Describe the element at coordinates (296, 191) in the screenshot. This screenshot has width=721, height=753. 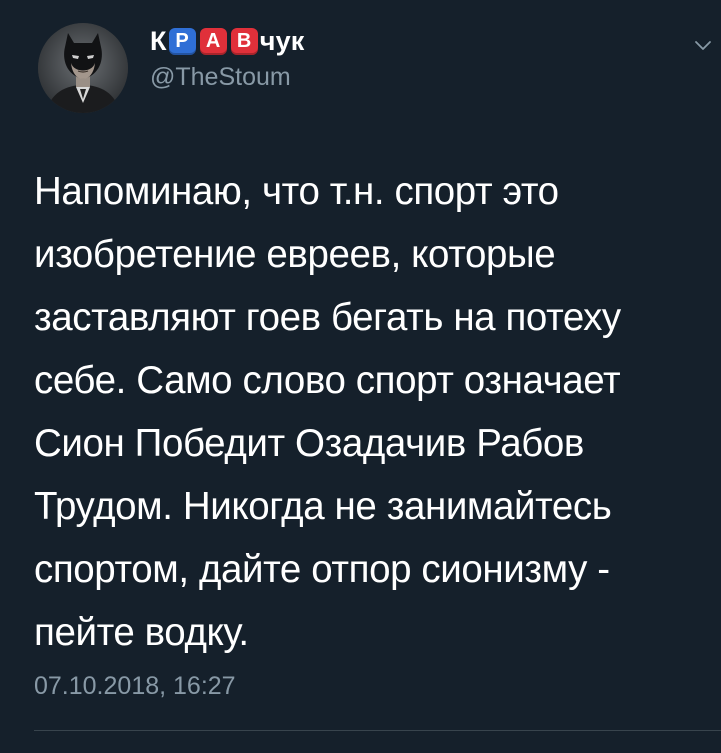
I see `tweet-text-line: Напоминаю, что т.н. спорт это` at that location.